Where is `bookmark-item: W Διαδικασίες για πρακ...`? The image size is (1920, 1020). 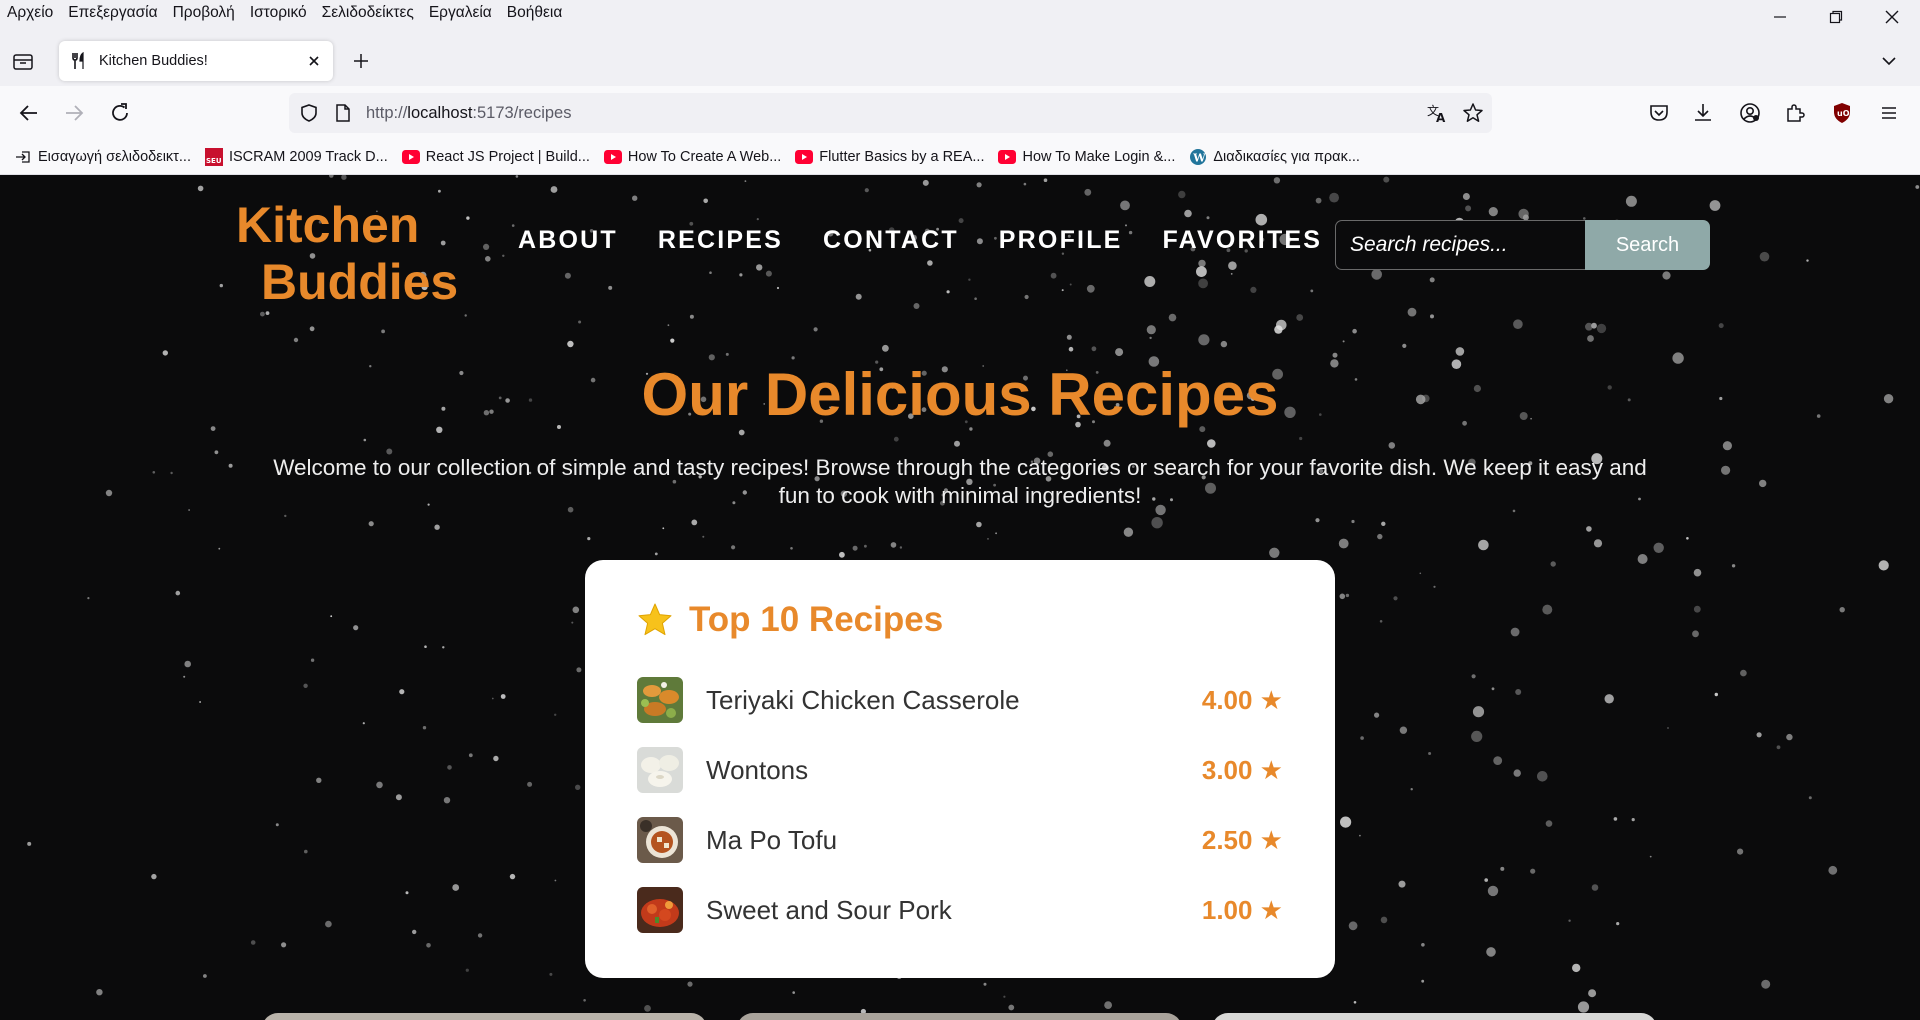 bookmark-item: W Διαδικασίες για πρακ... is located at coordinates (1274, 157).